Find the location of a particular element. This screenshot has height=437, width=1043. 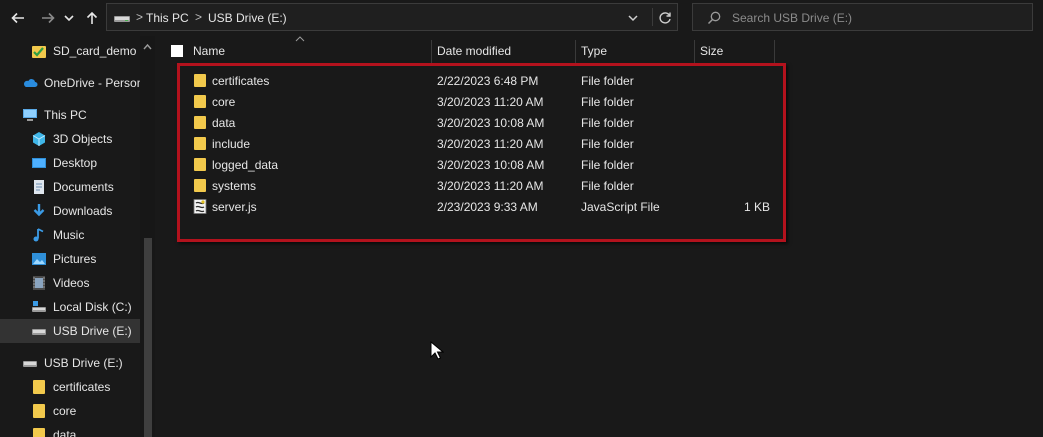

recent-locations-button is located at coordinates (69, 18).